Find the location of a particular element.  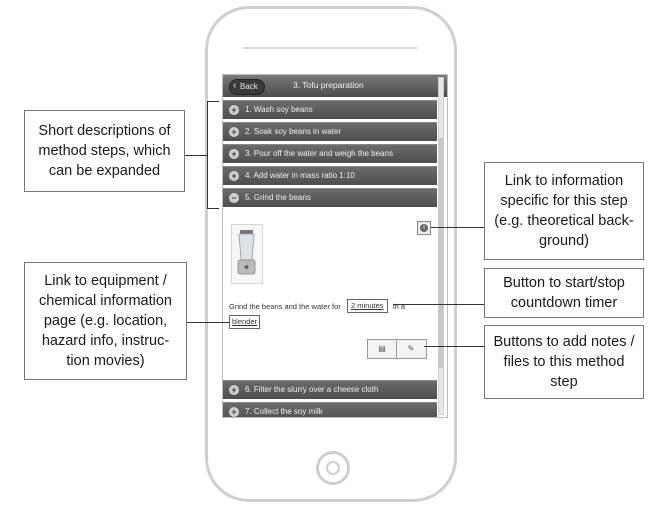

info-button: i is located at coordinates (424, 228).